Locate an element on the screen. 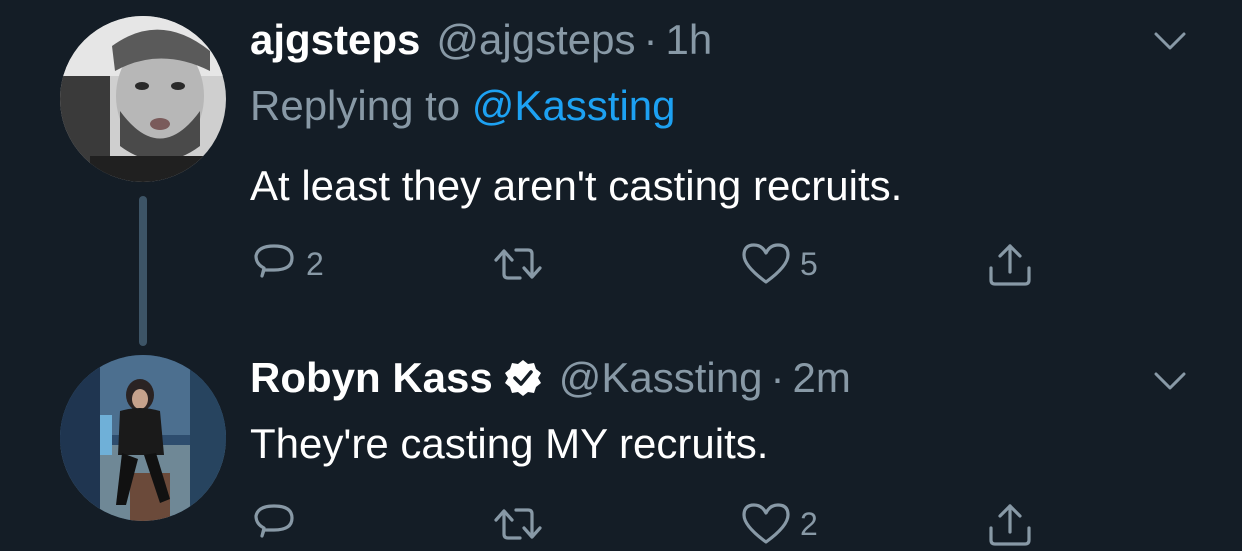 This screenshot has width=1242, height=551. like-count: 5 is located at coordinates (809, 263).